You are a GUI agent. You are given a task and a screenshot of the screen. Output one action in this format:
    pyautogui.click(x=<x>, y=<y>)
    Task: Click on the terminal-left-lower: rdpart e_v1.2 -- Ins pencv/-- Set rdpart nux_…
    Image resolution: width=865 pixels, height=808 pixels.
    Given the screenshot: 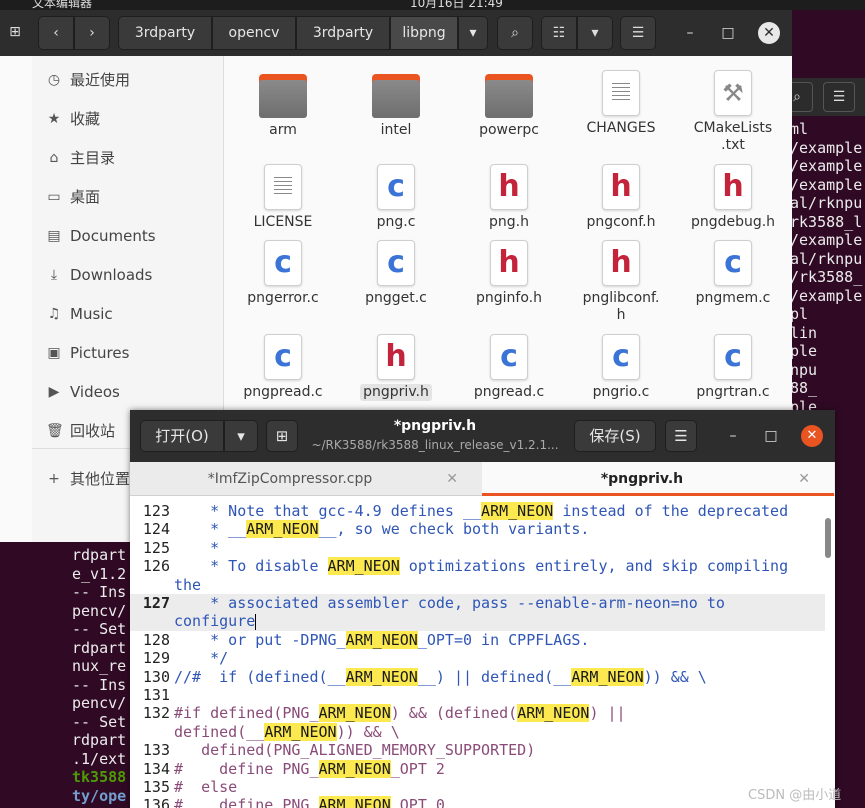 What is the action you would take?
    pyautogui.click(x=102, y=677)
    